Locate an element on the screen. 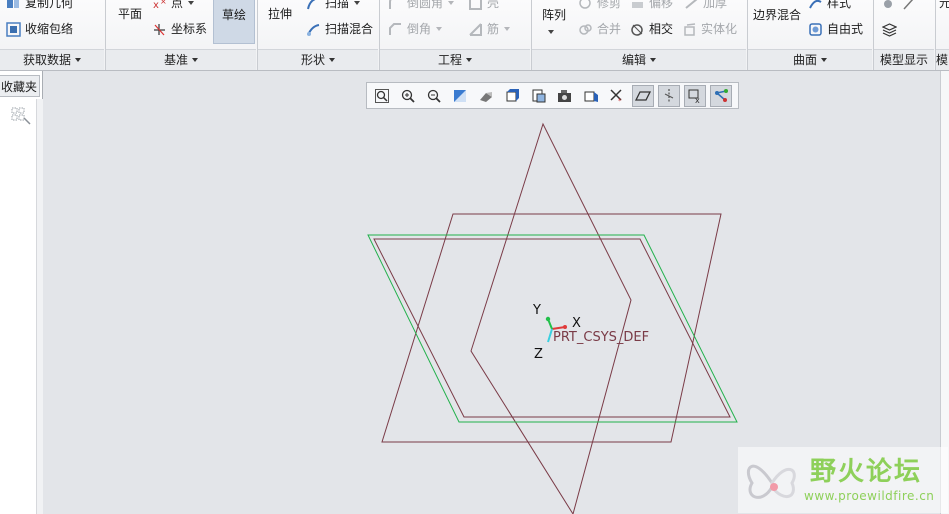 This screenshot has width=949, height=514. group-shapes: 形状 is located at coordinates (318, 59).